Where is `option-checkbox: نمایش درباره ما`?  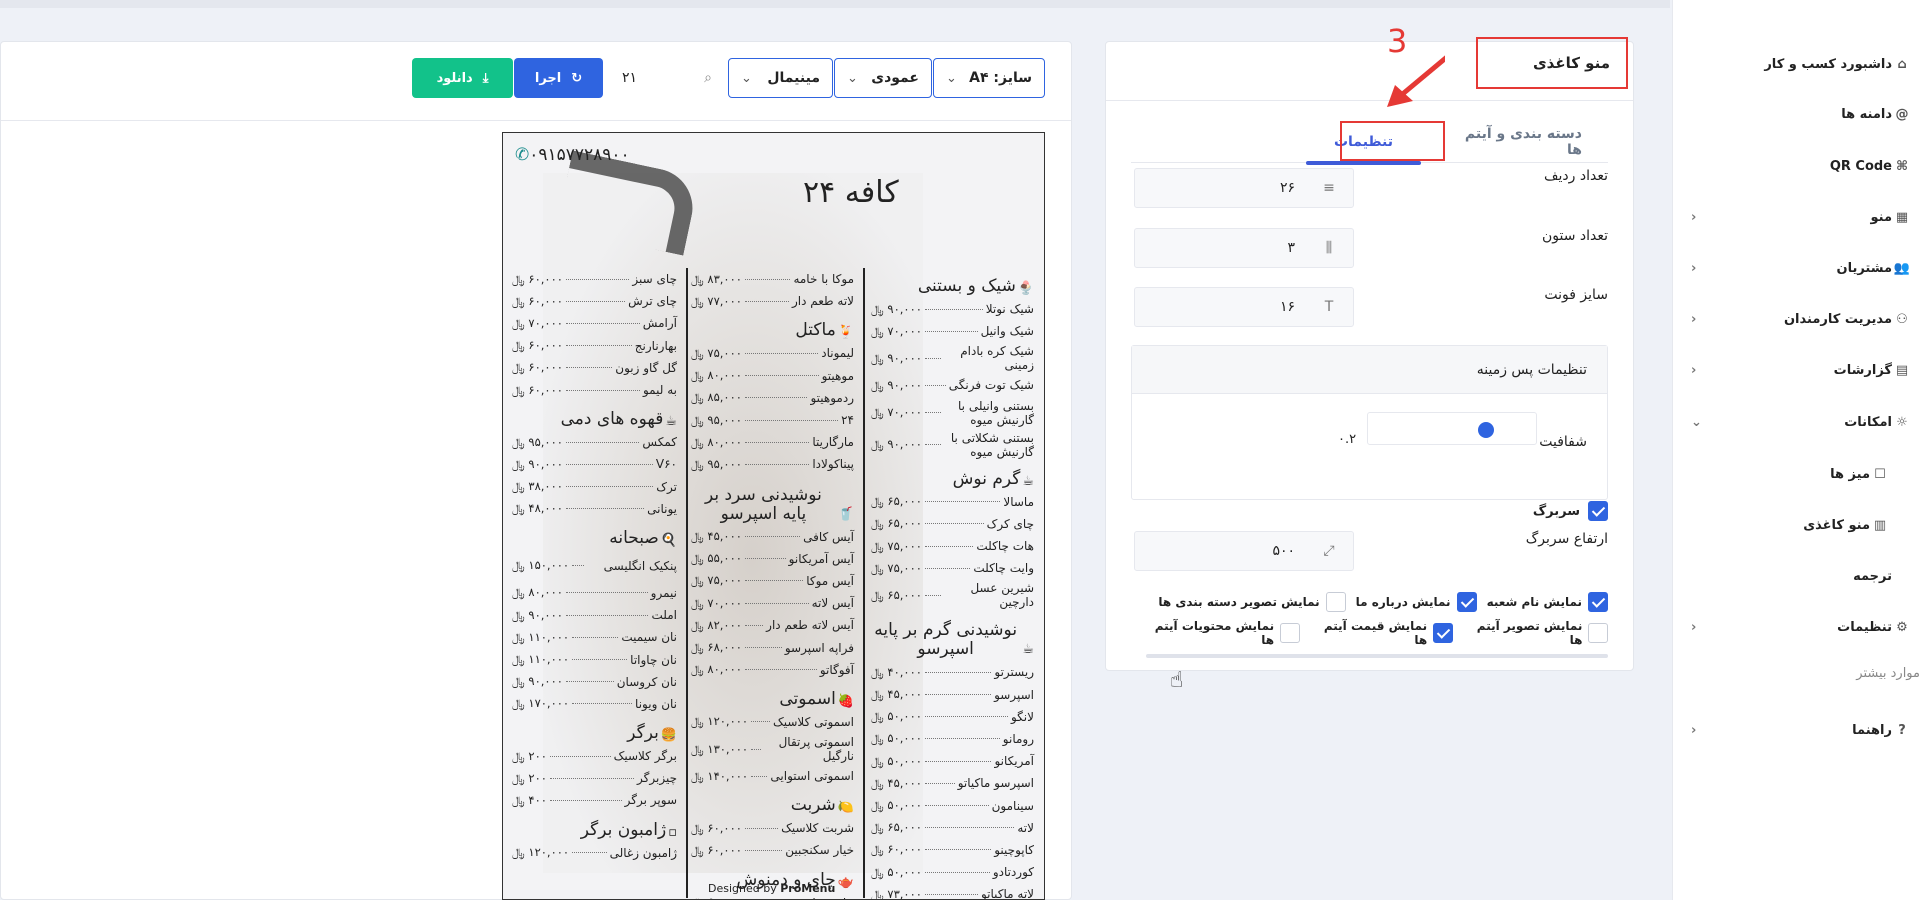 option-checkbox: نمایش درباره ما is located at coordinates (1416, 602).